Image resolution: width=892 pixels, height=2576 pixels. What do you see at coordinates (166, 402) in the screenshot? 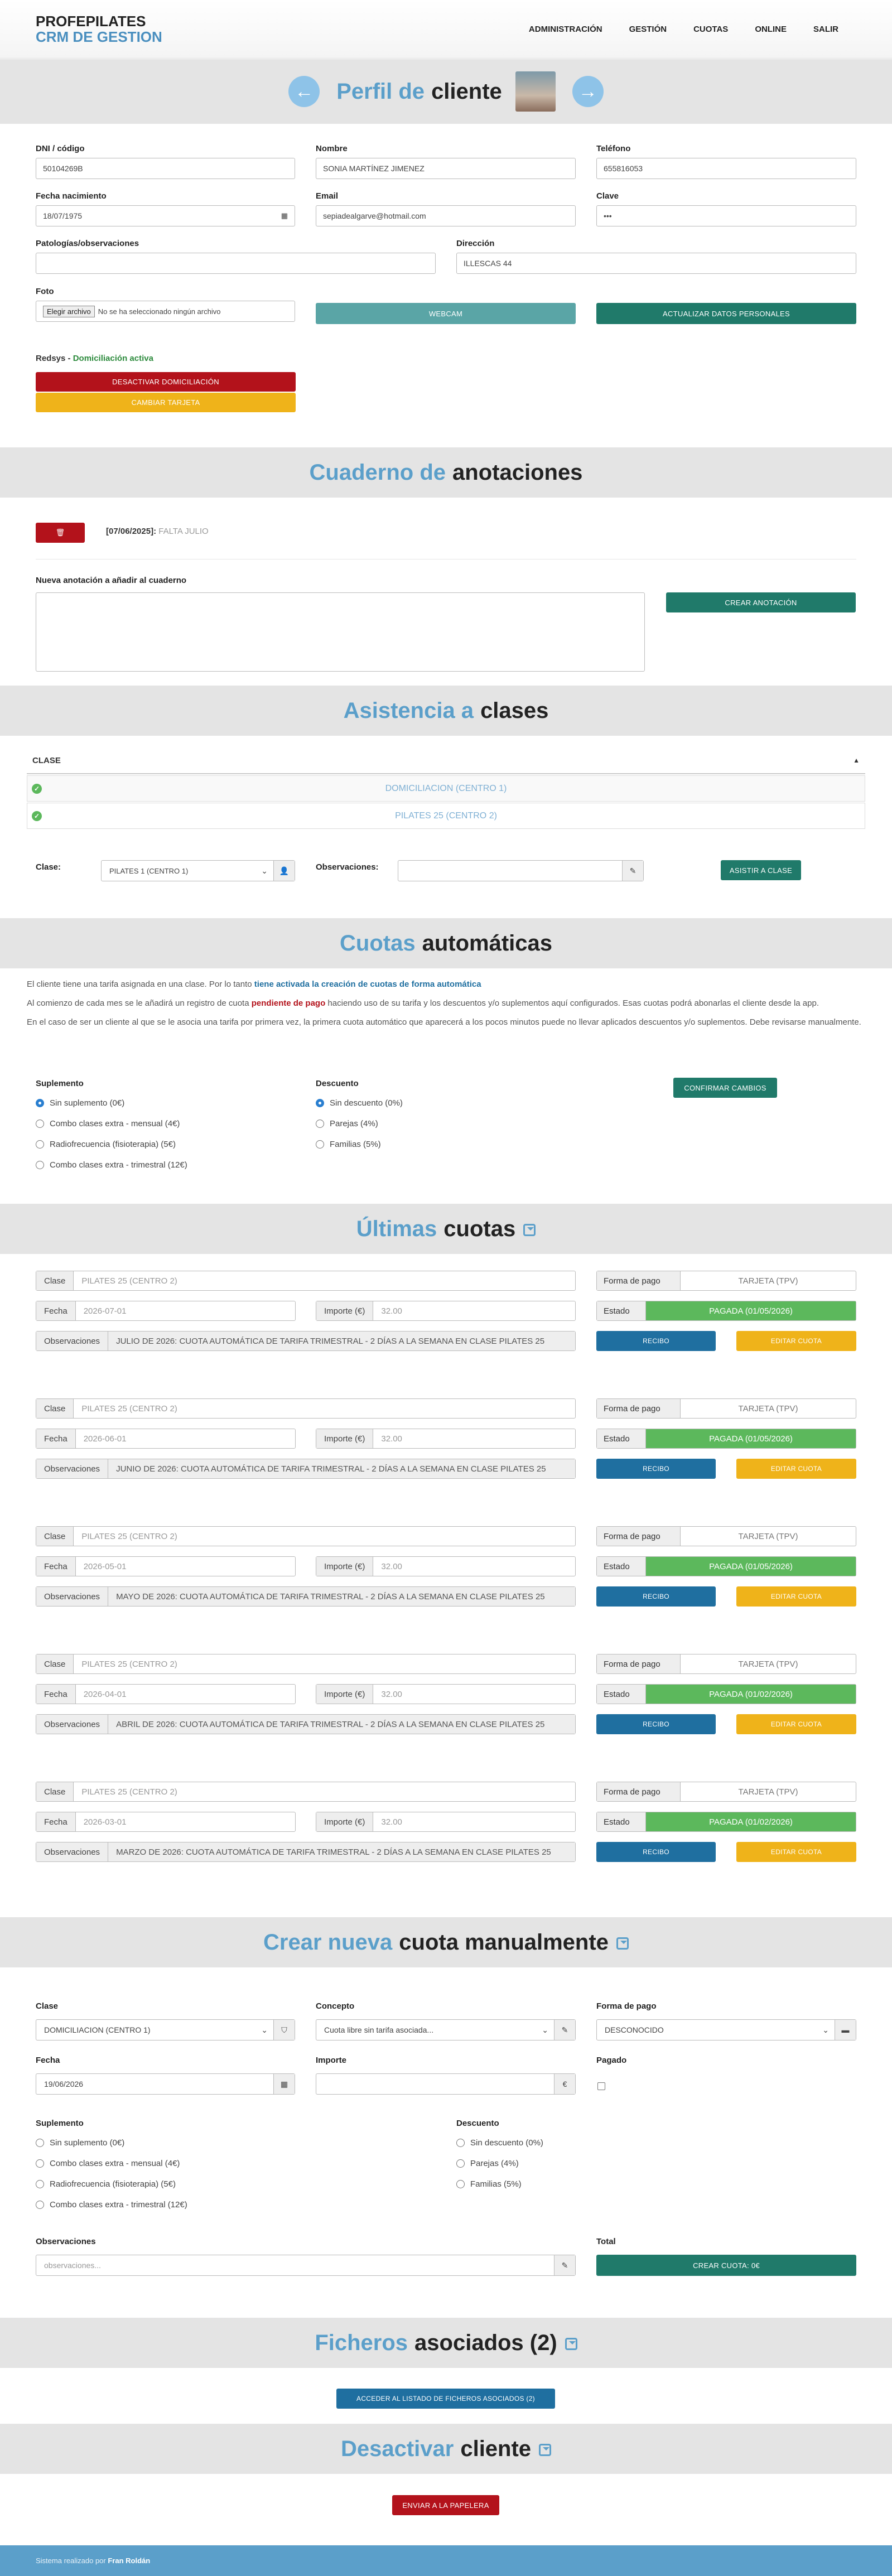
I see `change-card-button: CAMBIAR TARJETA` at bounding box center [166, 402].